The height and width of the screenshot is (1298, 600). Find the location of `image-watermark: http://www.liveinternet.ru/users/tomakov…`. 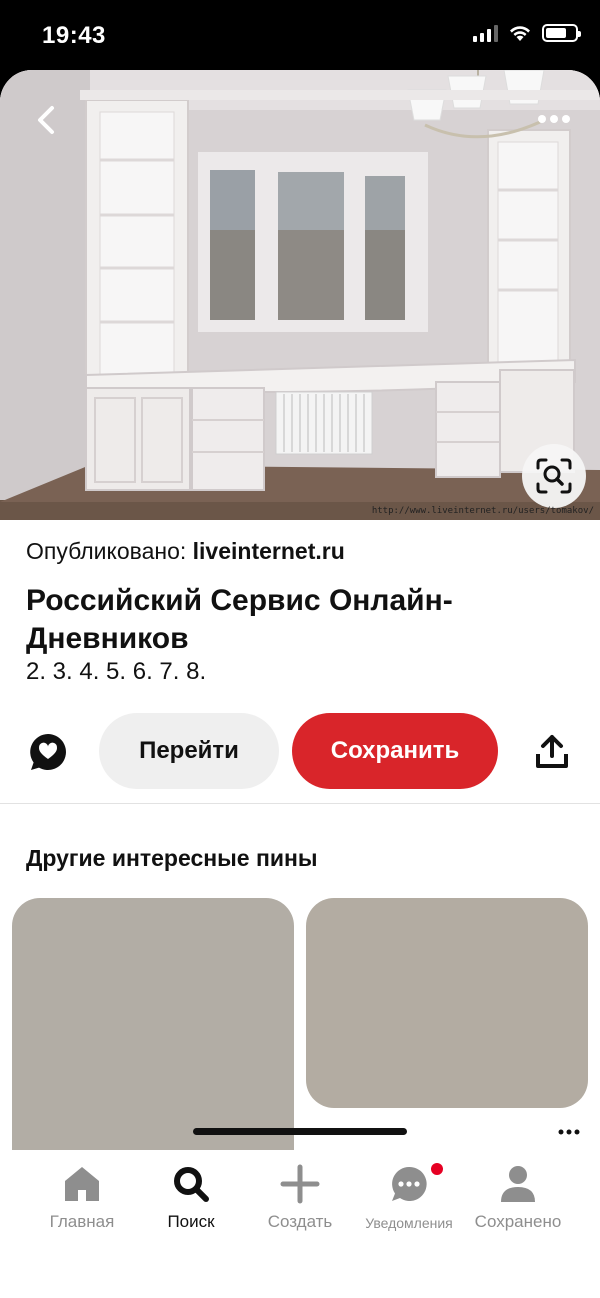

image-watermark: http://www.liveinternet.ru/users/tomakov… is located at coordinates (482, 511).